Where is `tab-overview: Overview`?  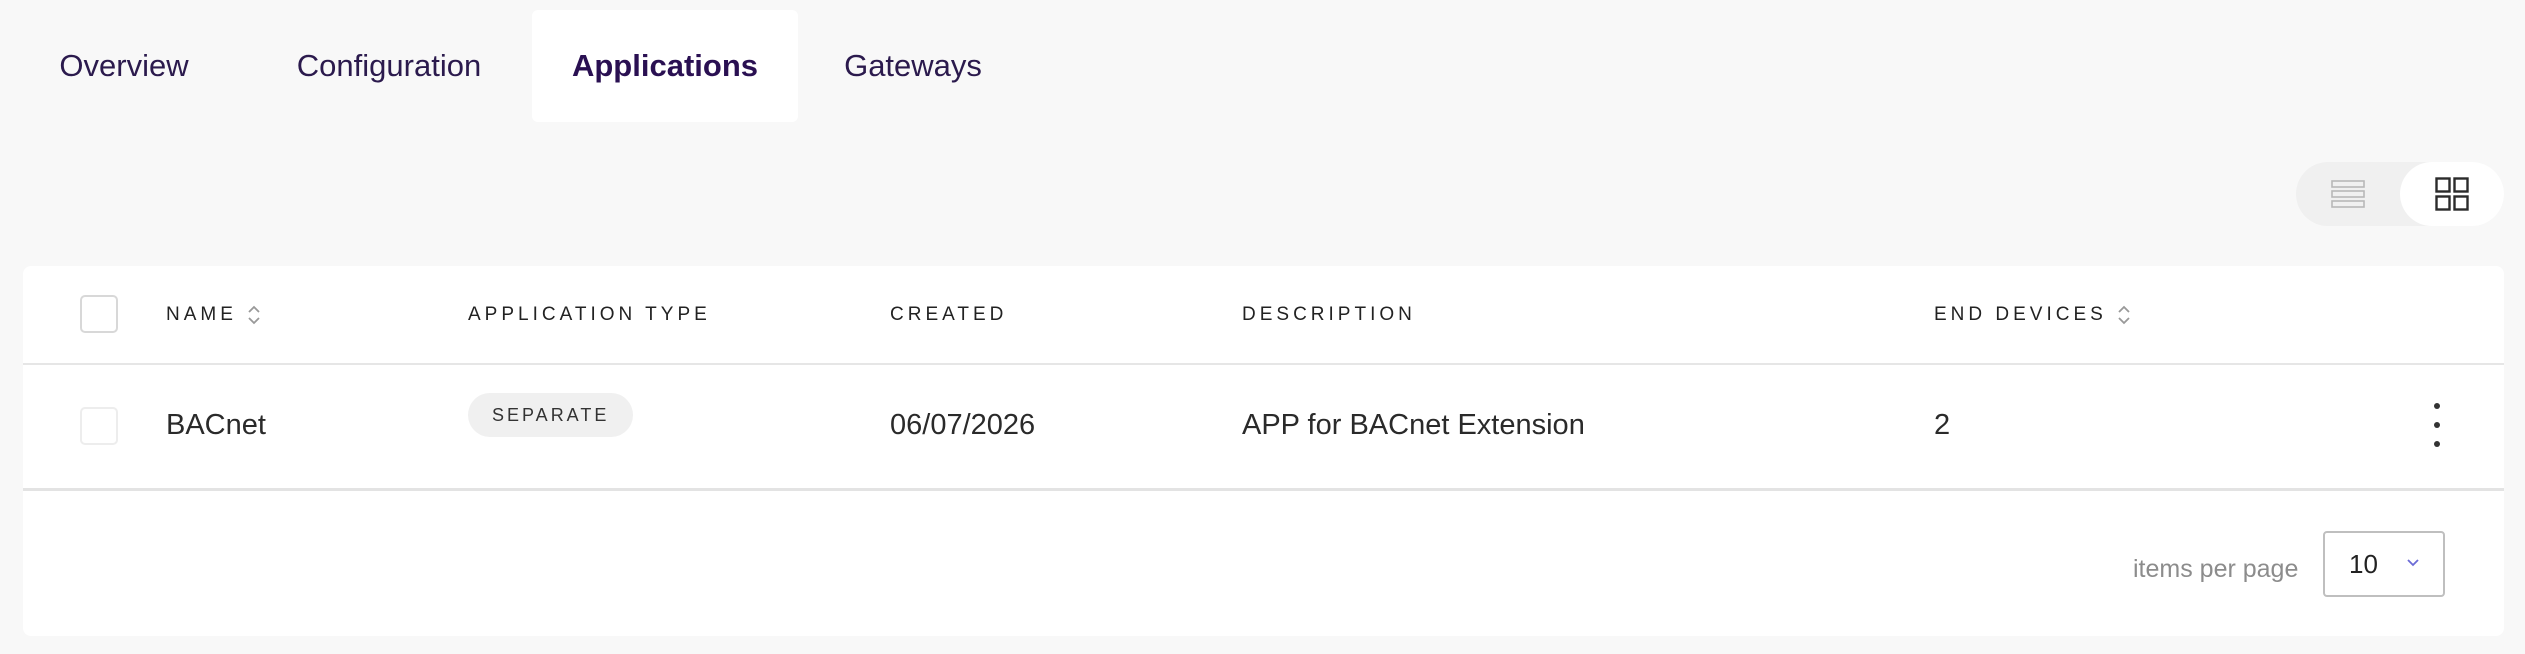 tab-overview: Overview is located at coordinates (124, 66).